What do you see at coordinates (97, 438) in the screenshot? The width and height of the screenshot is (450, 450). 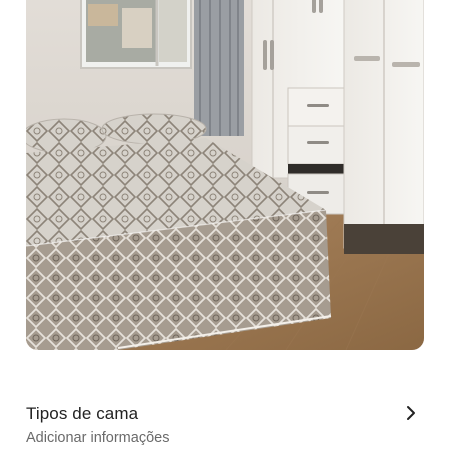 I see `add-information-link: Adicionar informações` at bounding box center [97, 438].